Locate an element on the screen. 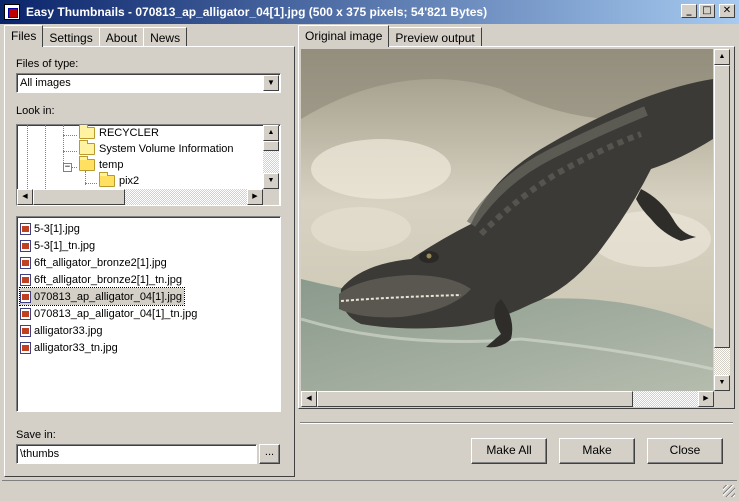  save-in-field: \thumbs is located at coordinates (136, 454).